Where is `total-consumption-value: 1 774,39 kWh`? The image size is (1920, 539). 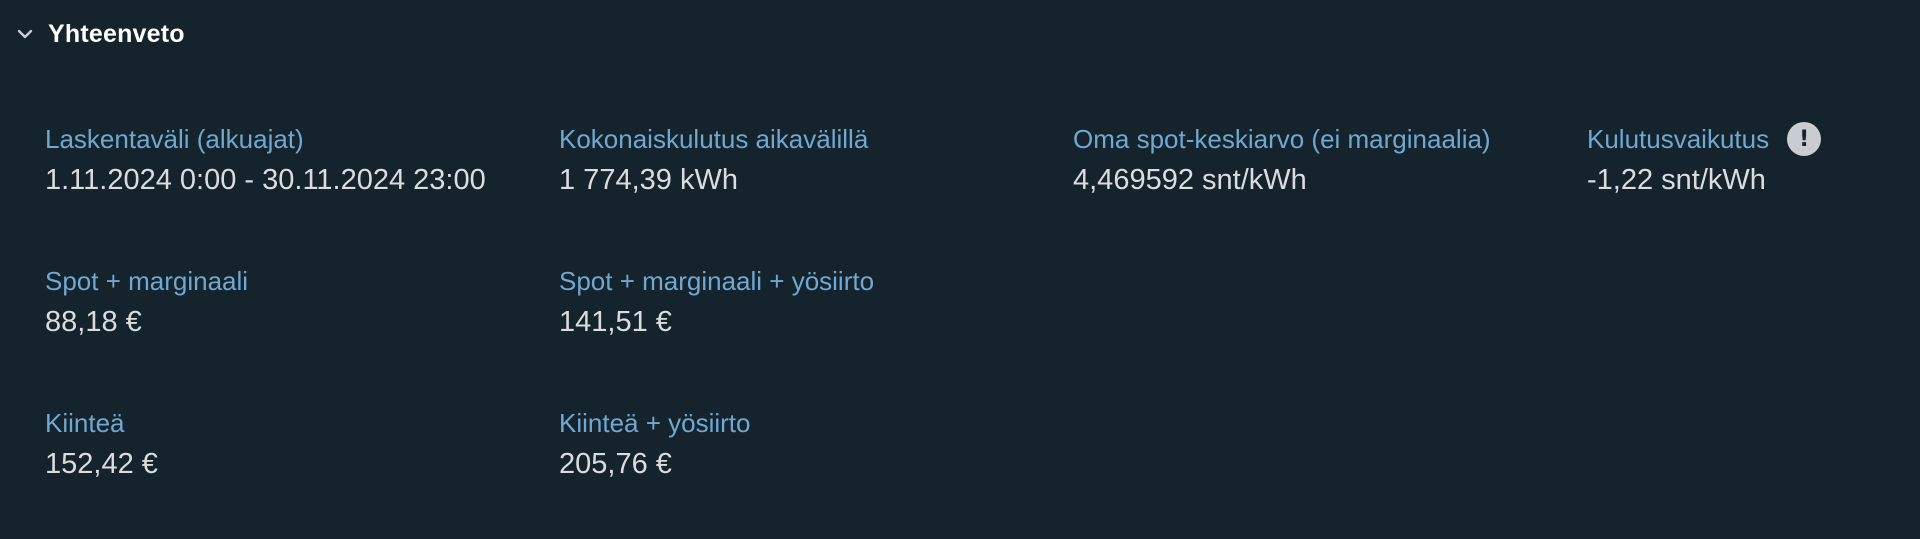
total-consumption-value: 1 774,39 kWh is located at coordinates (648, 180).